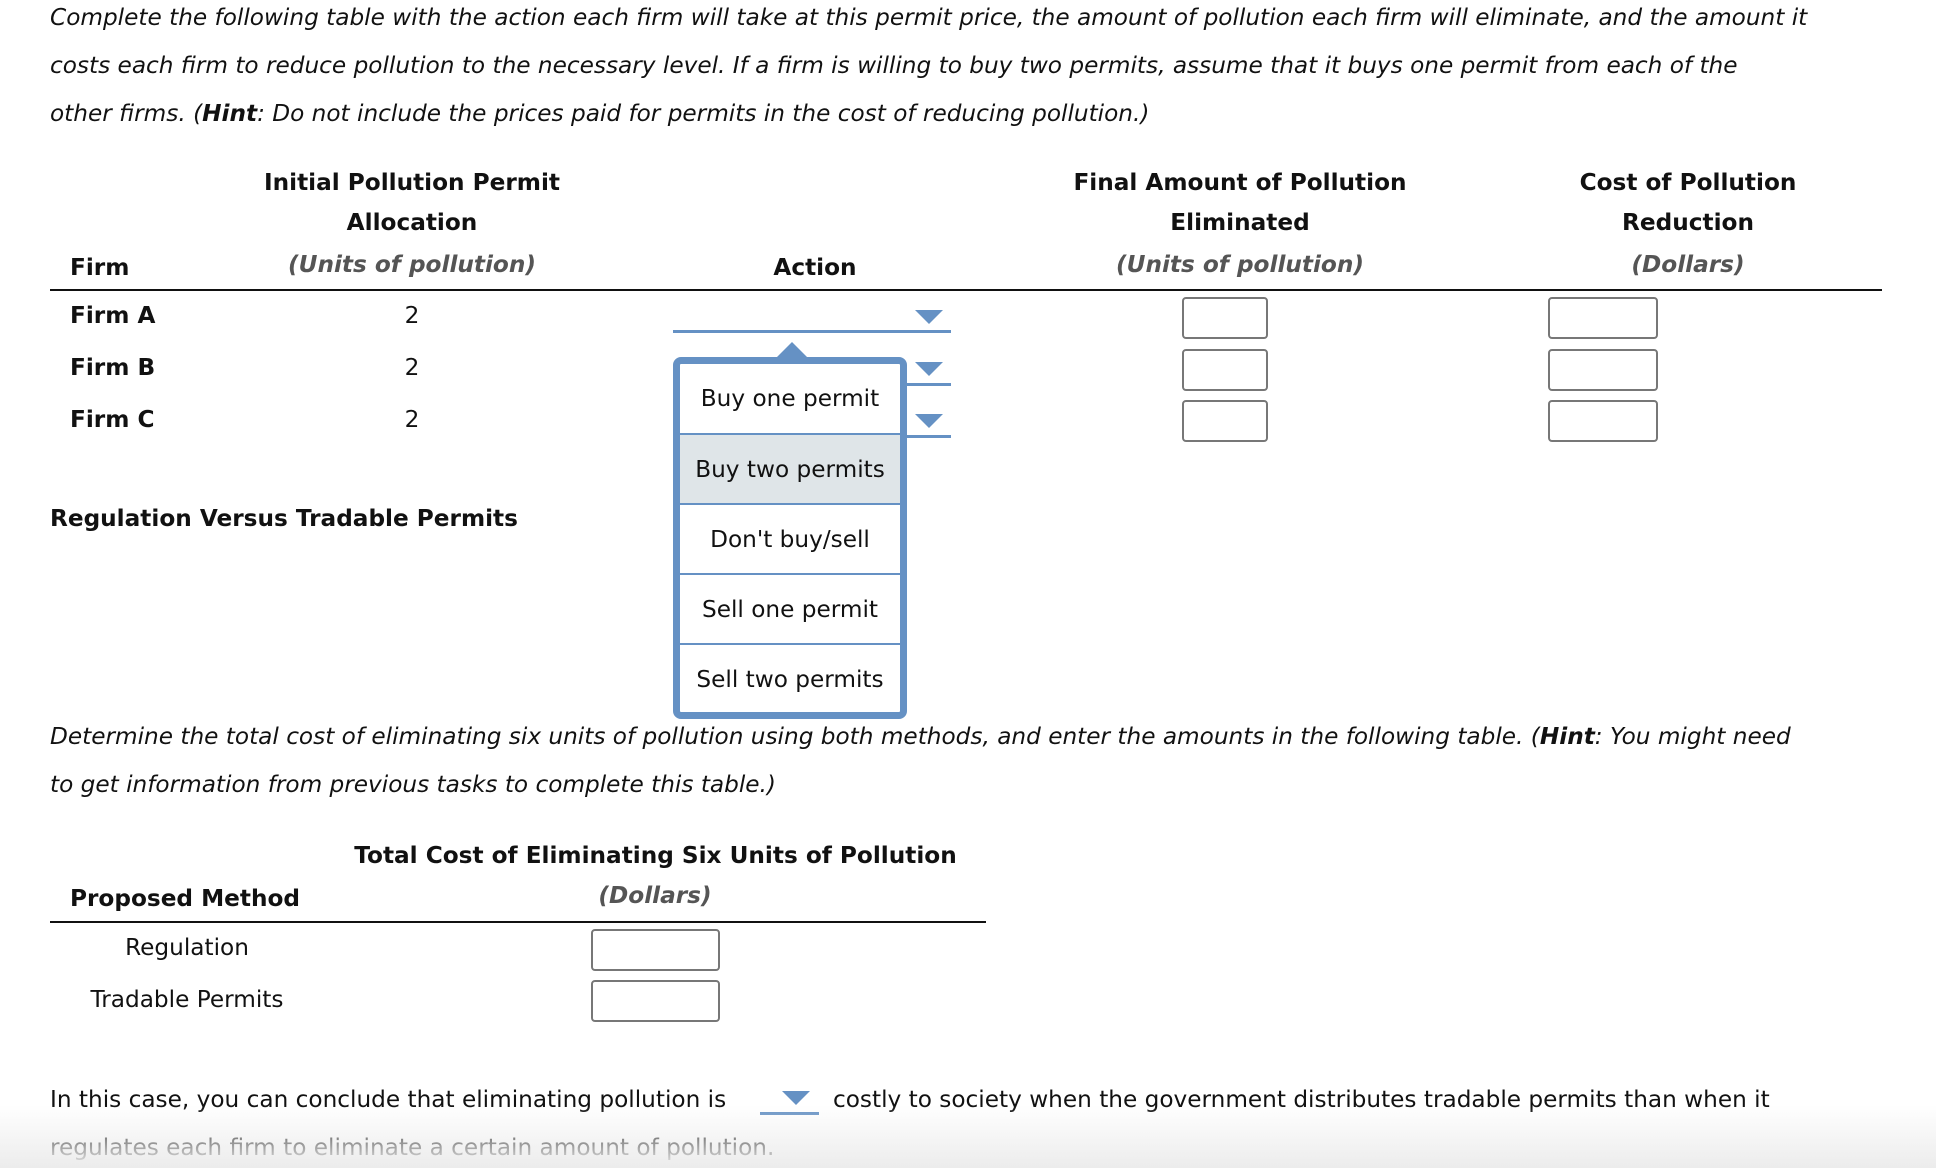  I want to click on cost-input-firm-a, so click(1603, 318).